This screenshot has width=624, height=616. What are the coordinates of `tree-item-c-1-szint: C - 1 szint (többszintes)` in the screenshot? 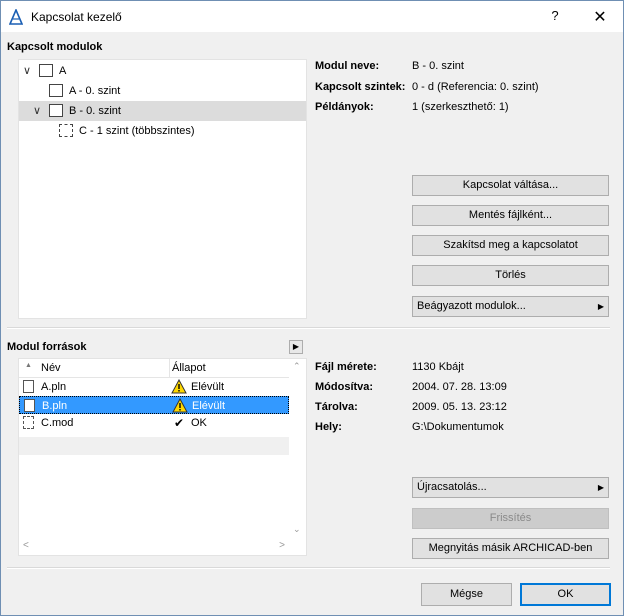 It's located at (162, 131).